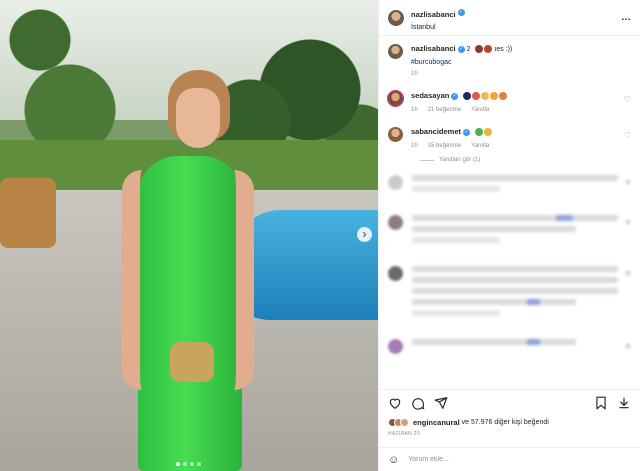  Describe the element at coordinates (444, 146) in the screenshot. I see `comment-likes: 15 beğenme` at that location.